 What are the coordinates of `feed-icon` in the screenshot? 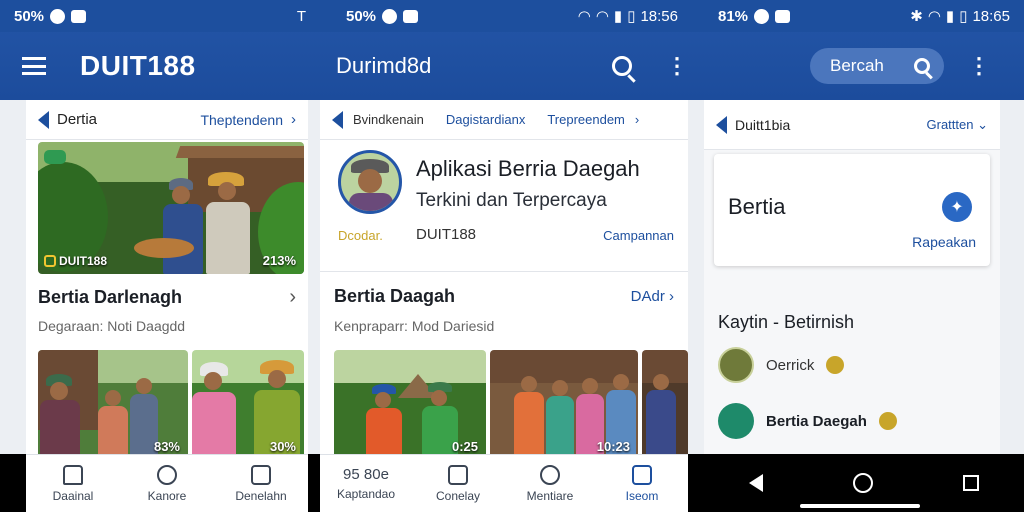 It's located at (642, 474).